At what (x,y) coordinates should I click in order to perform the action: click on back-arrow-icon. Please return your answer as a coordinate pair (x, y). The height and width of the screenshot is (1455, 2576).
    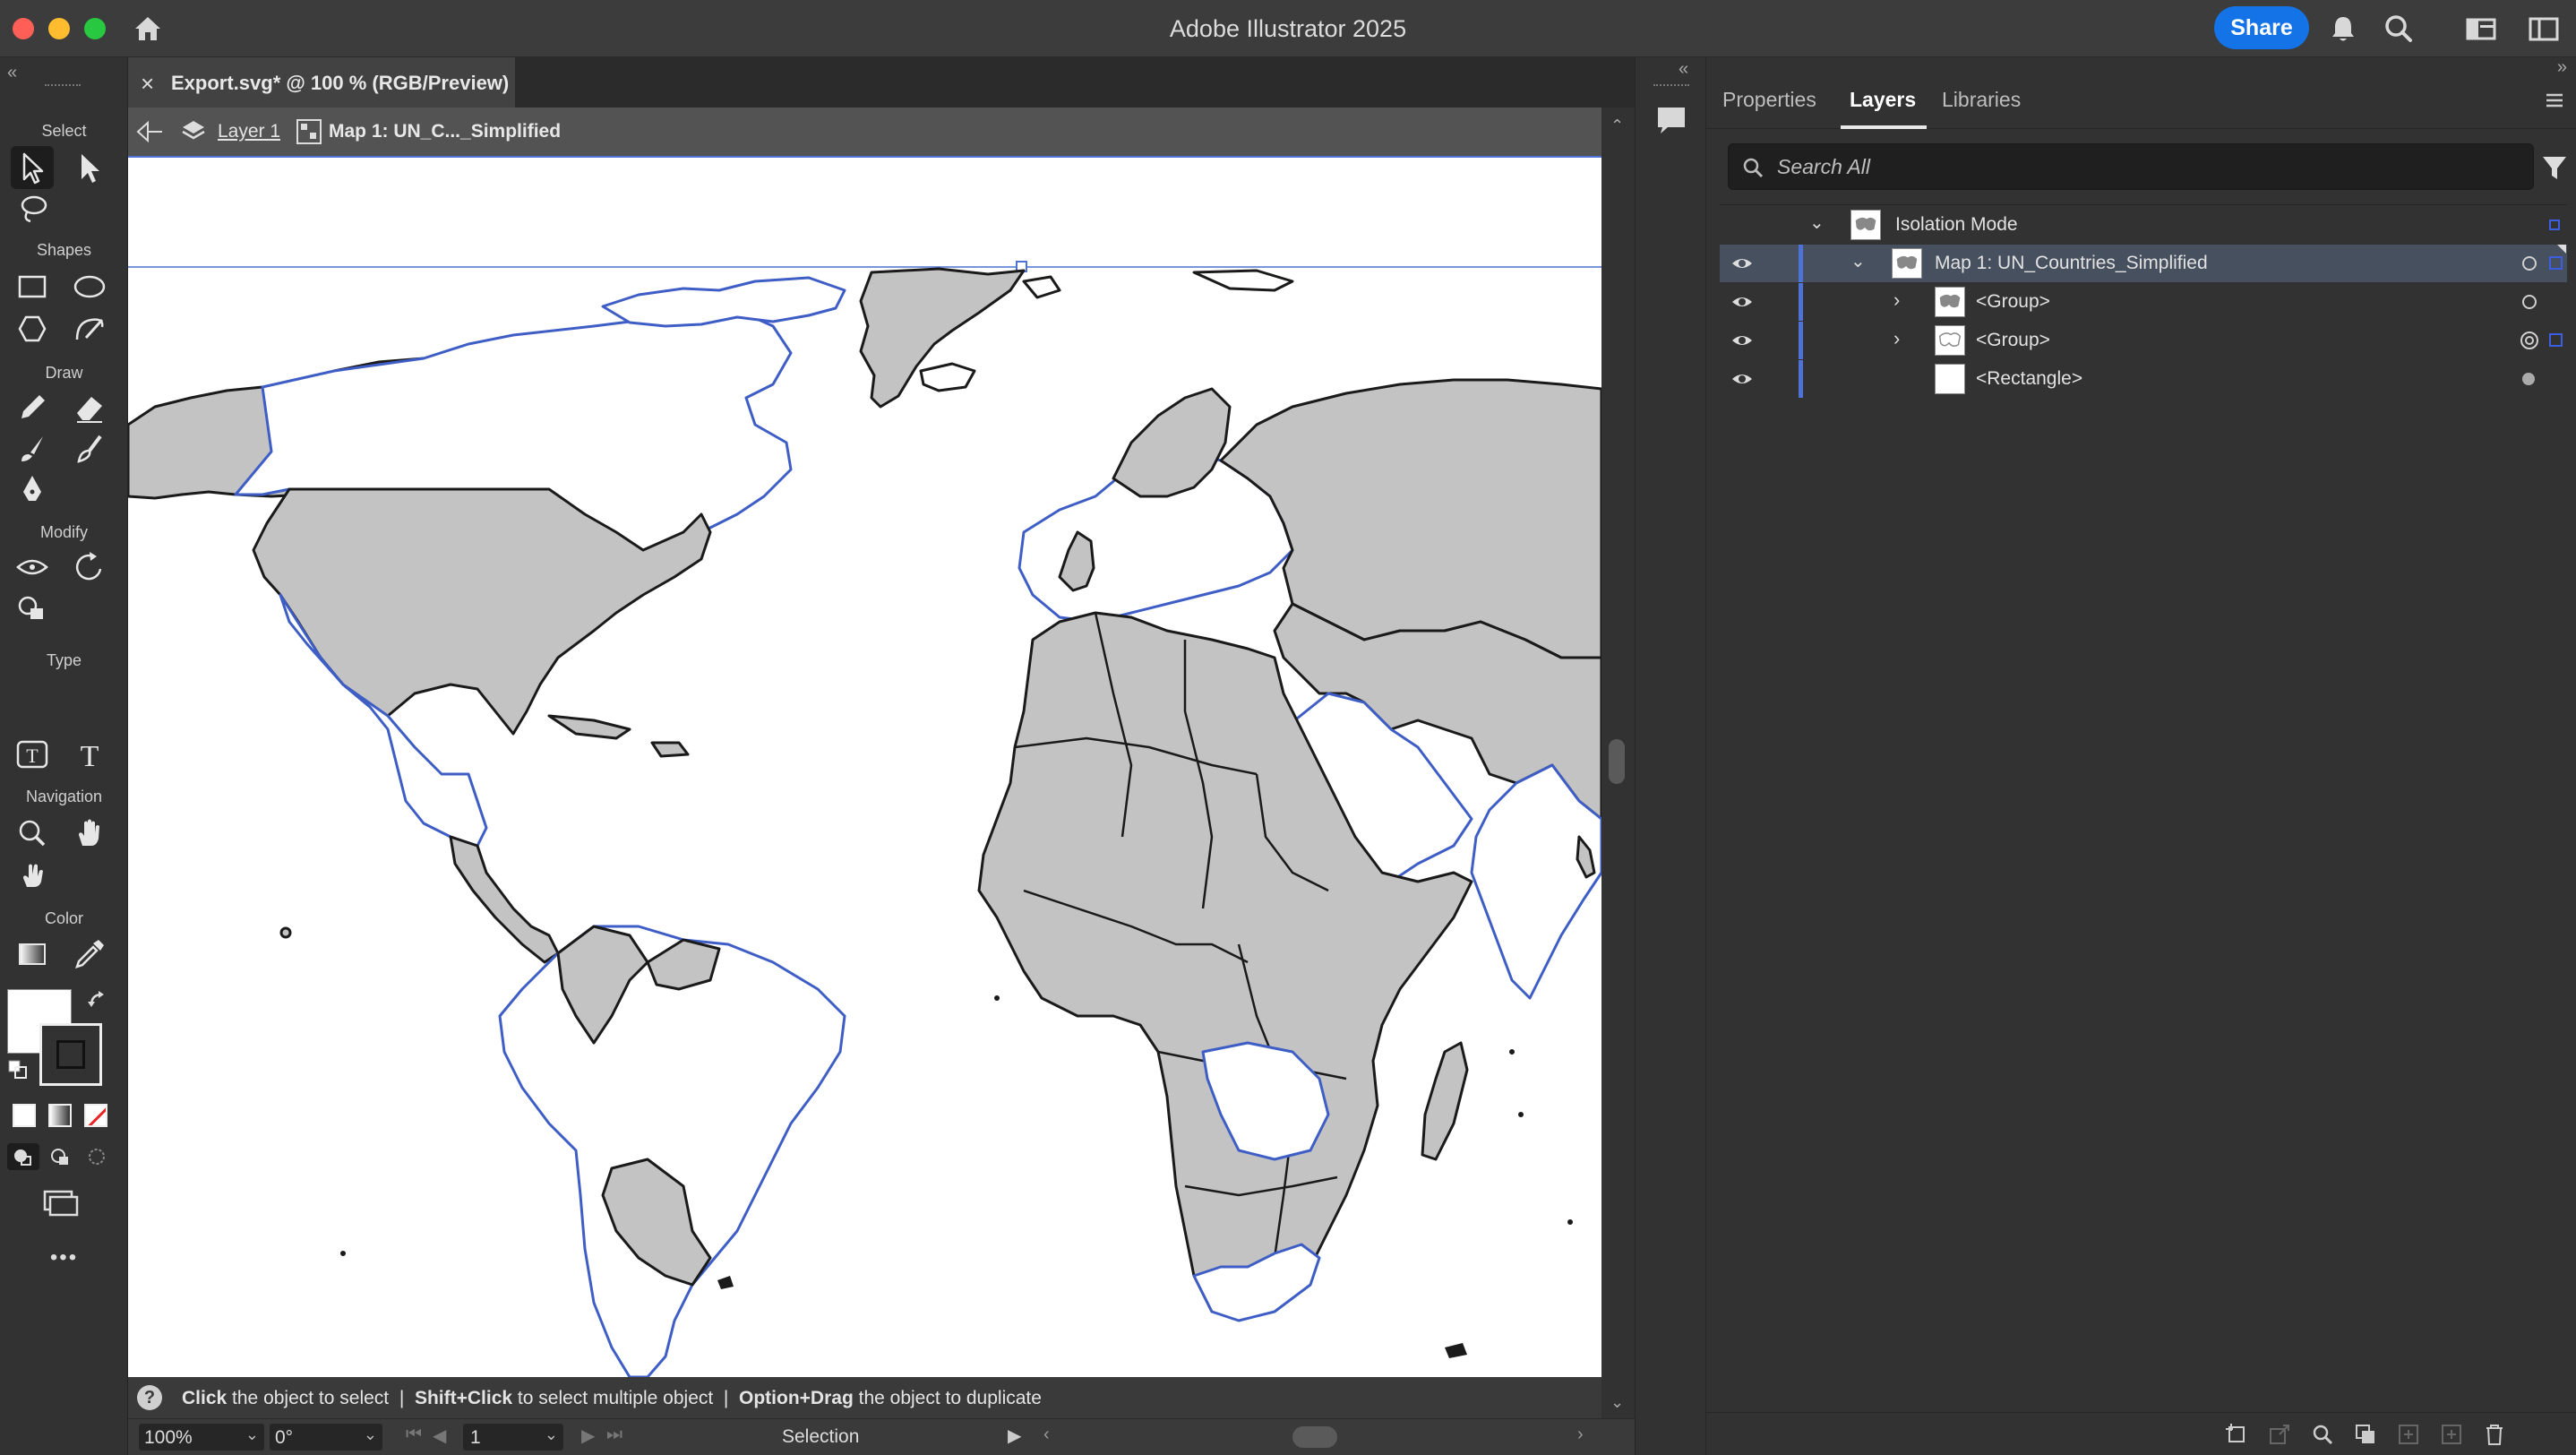
    Looking at the image, I should click on (150, 131).